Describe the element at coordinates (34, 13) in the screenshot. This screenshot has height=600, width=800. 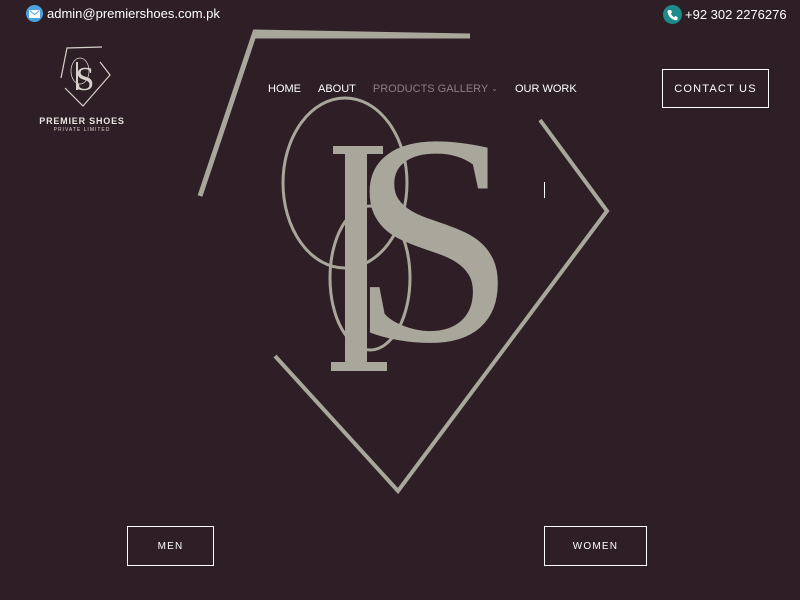
I see `envelope-icon` at that location.